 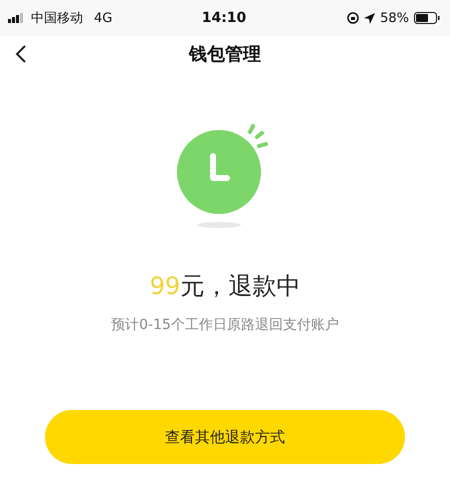 What do you see at coordinates (225, 54) in the screenshot?
I see `page-title: 钱包管理` at bounding box center [225, 54].